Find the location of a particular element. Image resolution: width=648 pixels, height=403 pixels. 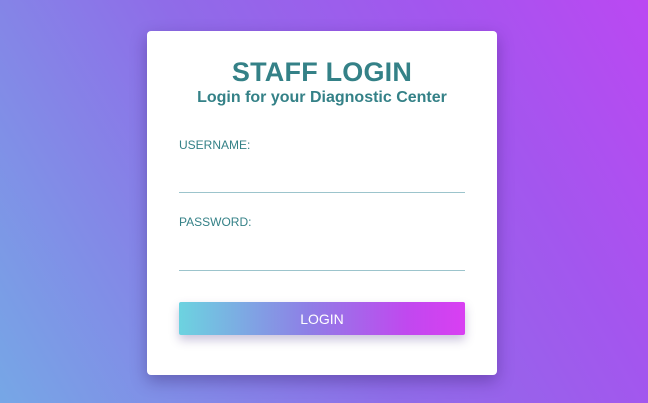

username-label: USERNAME: is located at coordinates (215, 145).